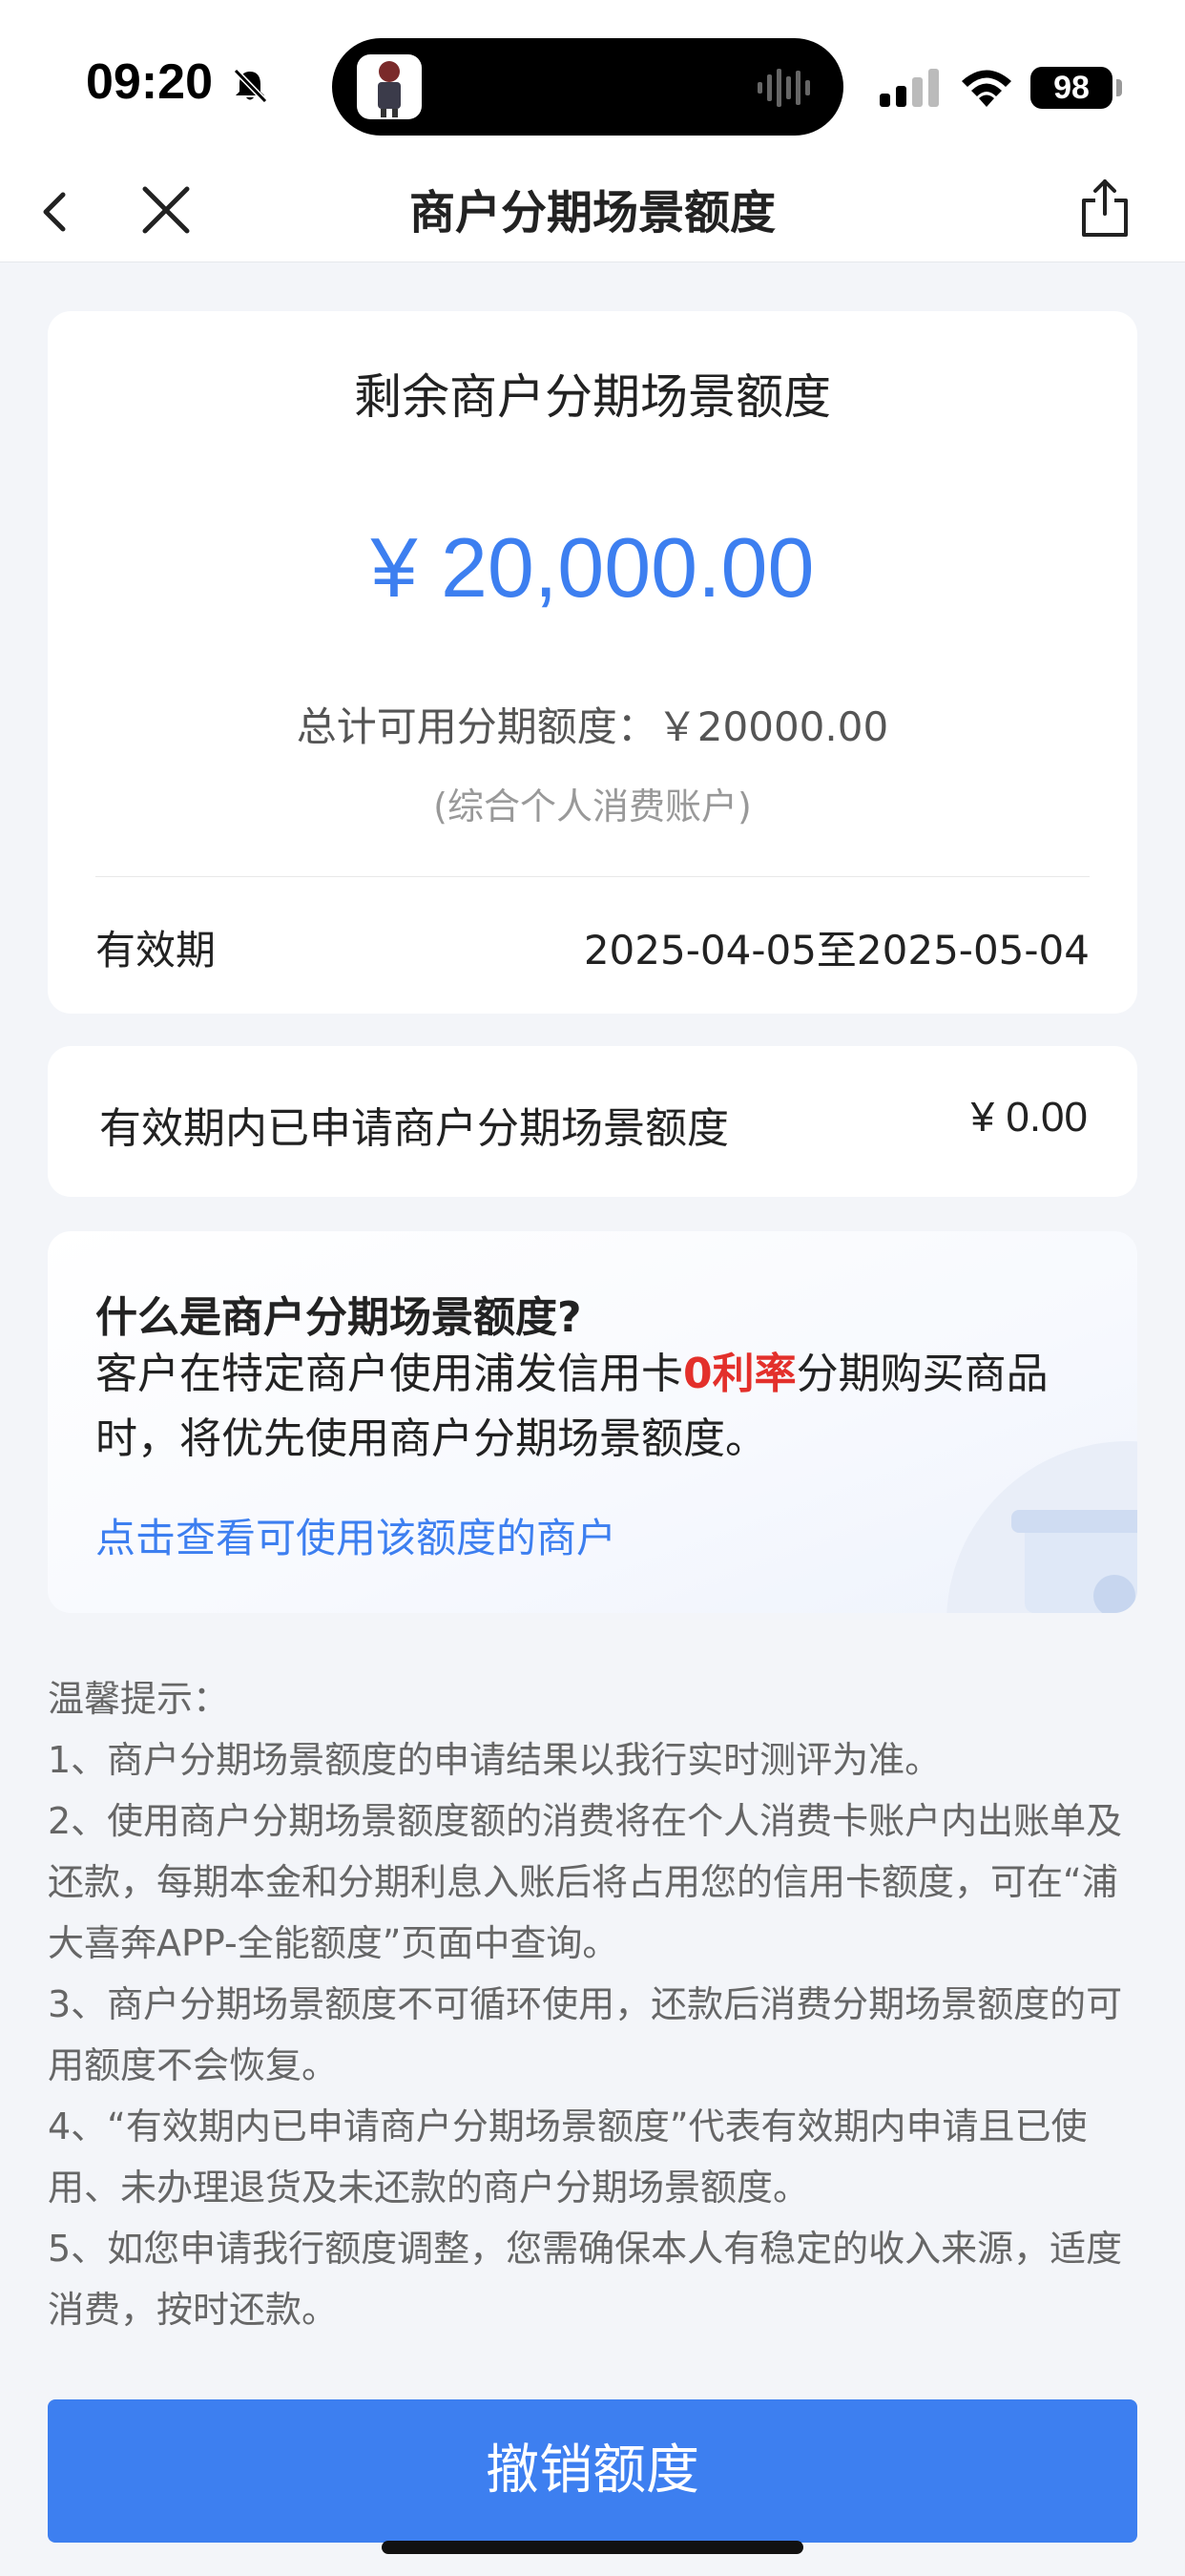 This screenshot has width=1185, height=2576. I want to click on navigation-bar: 商户分期场景额度, so click(592, 213).